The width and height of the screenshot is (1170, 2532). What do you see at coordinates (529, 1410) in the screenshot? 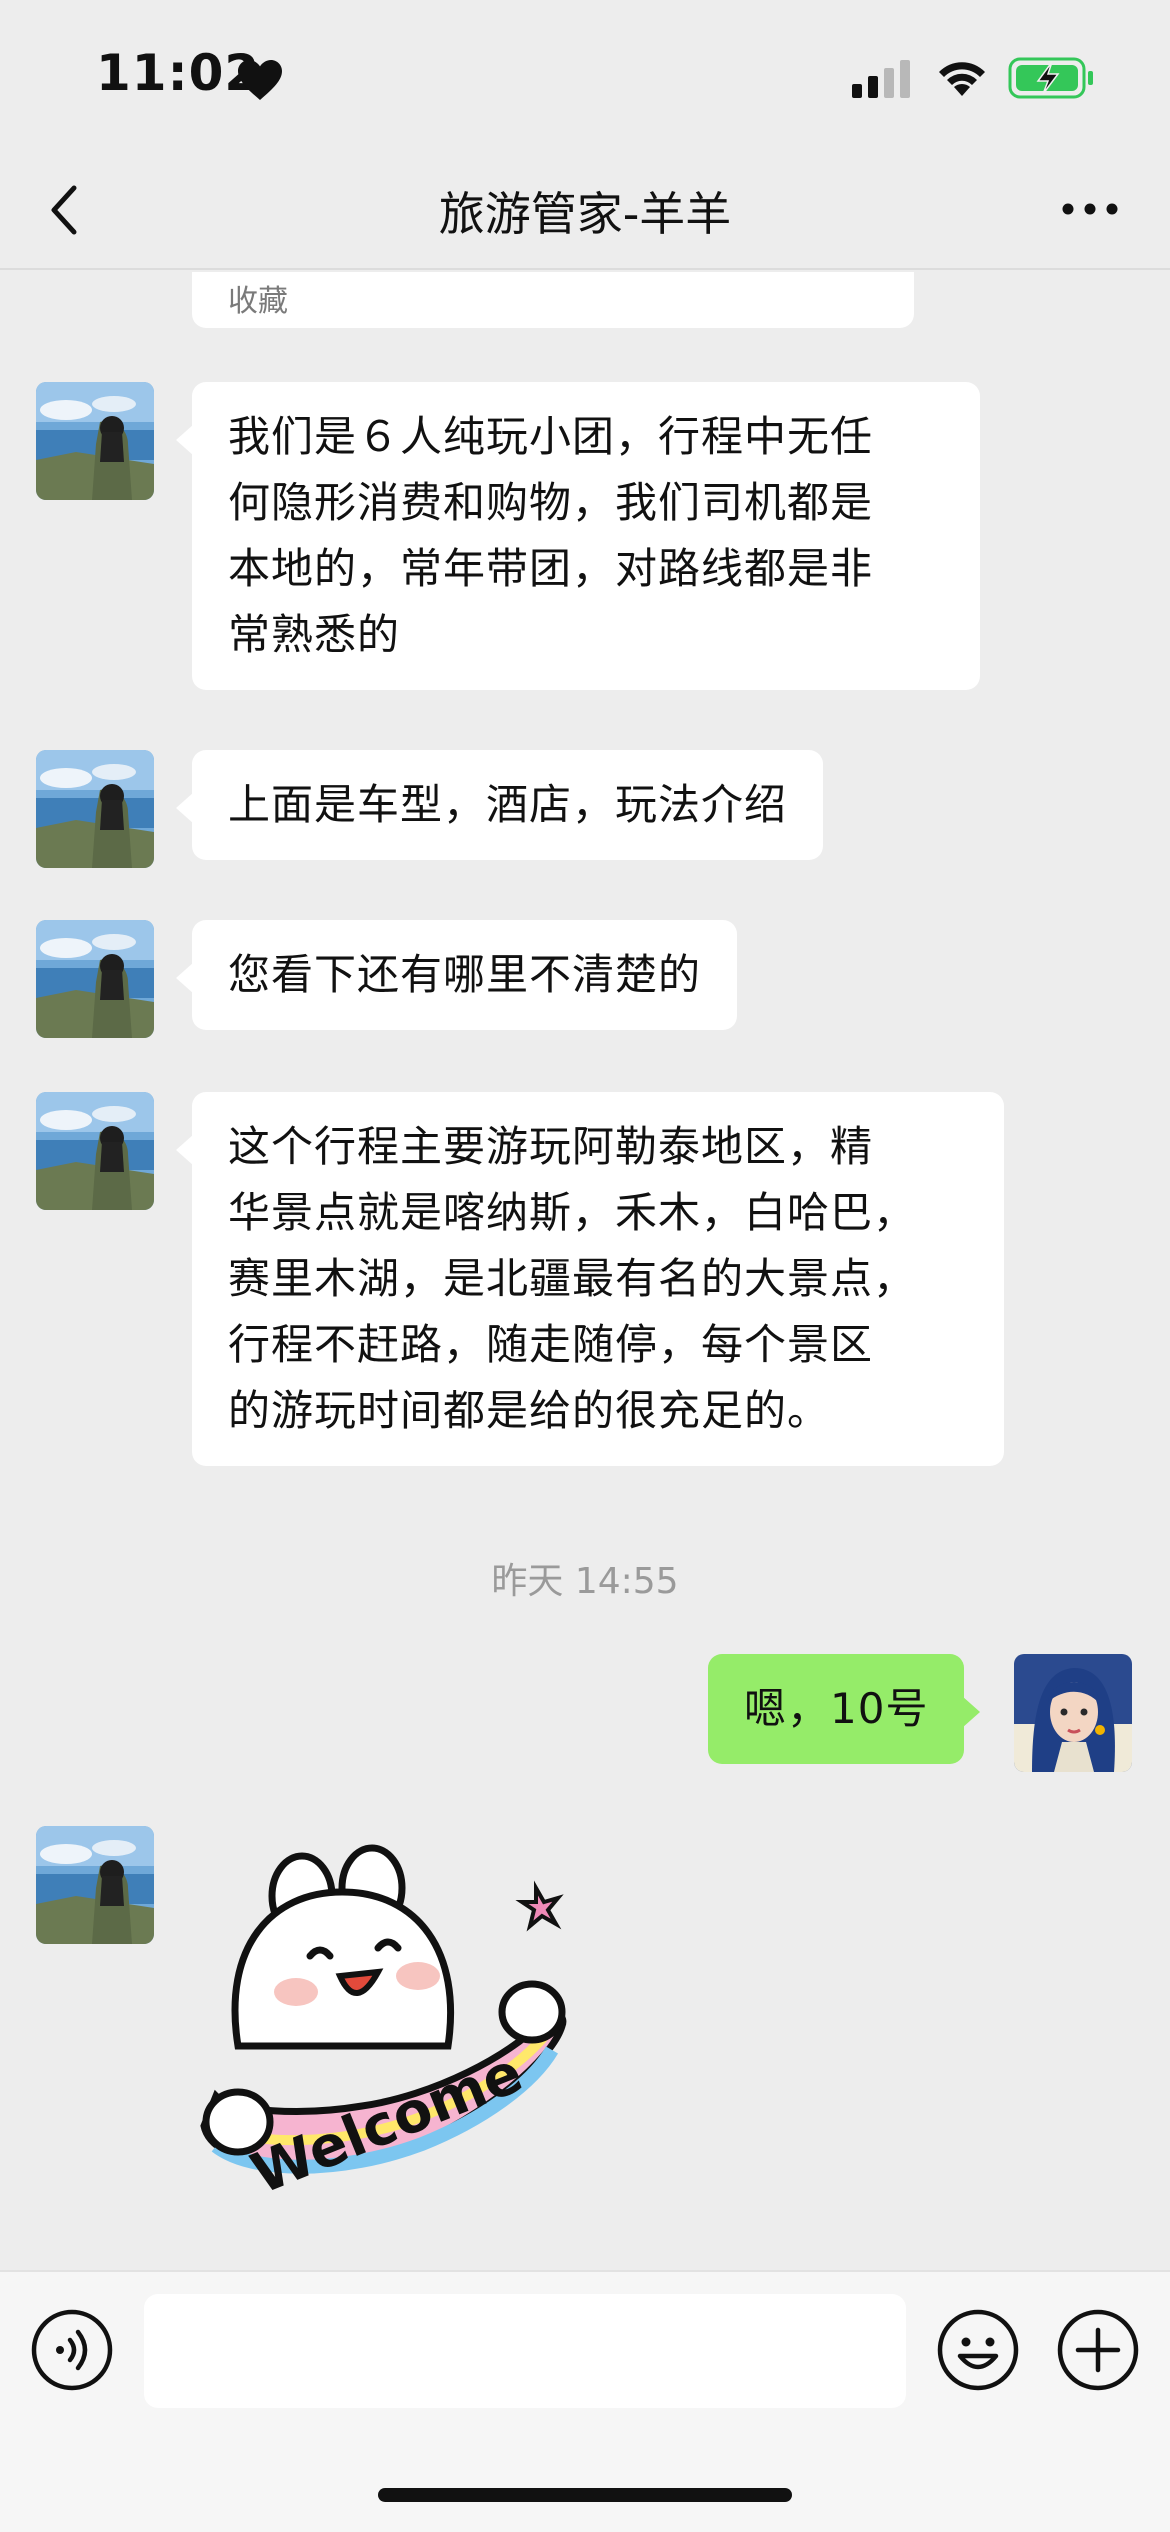
I see `message-line: 的游玩时间都是给的很充足的。` at bounding box center [529, 1410].